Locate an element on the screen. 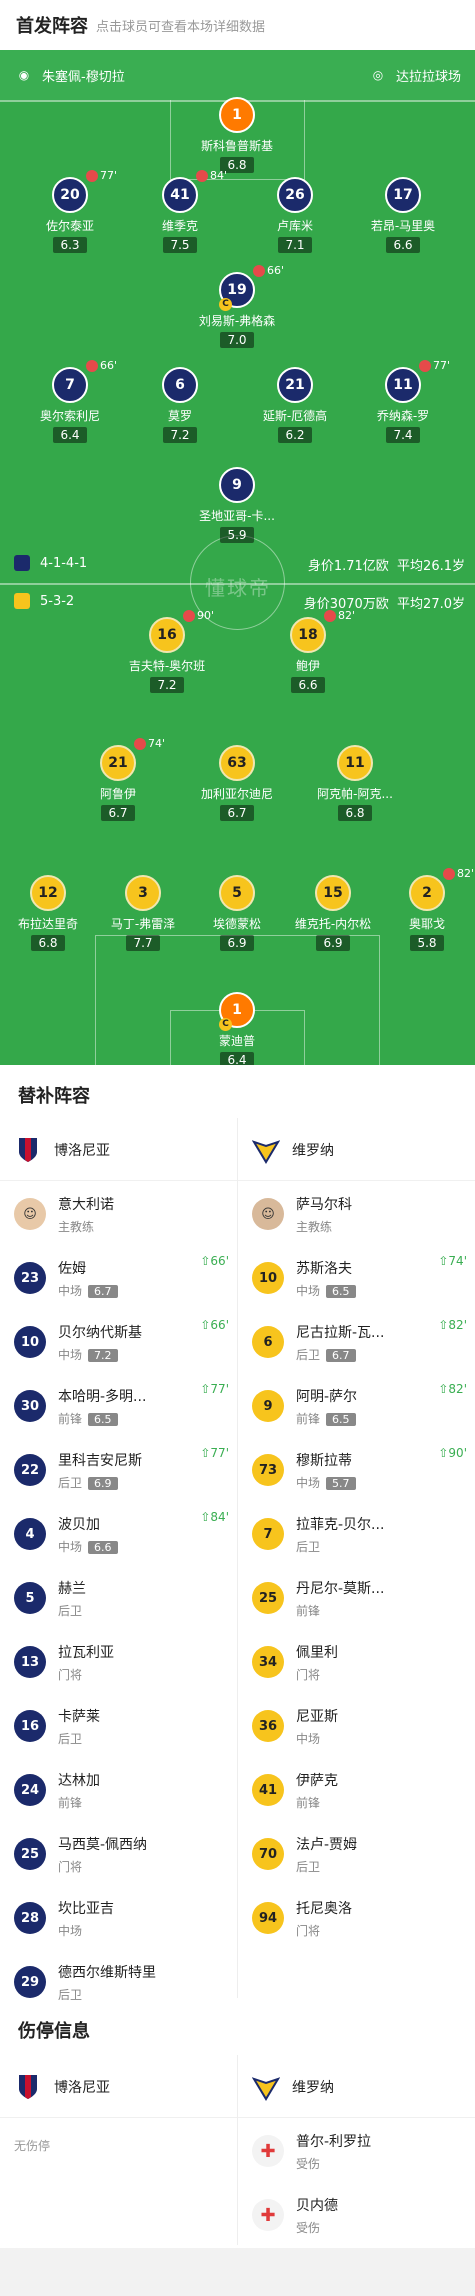 The height and width of the screenshot is (2296, 475). player-number-badge: 9 is located at coordinates (268, 1406).